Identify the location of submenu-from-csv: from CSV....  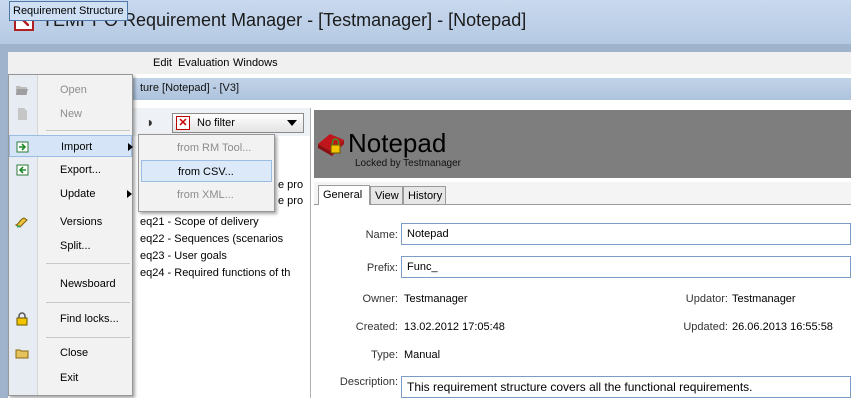
(206, 171).